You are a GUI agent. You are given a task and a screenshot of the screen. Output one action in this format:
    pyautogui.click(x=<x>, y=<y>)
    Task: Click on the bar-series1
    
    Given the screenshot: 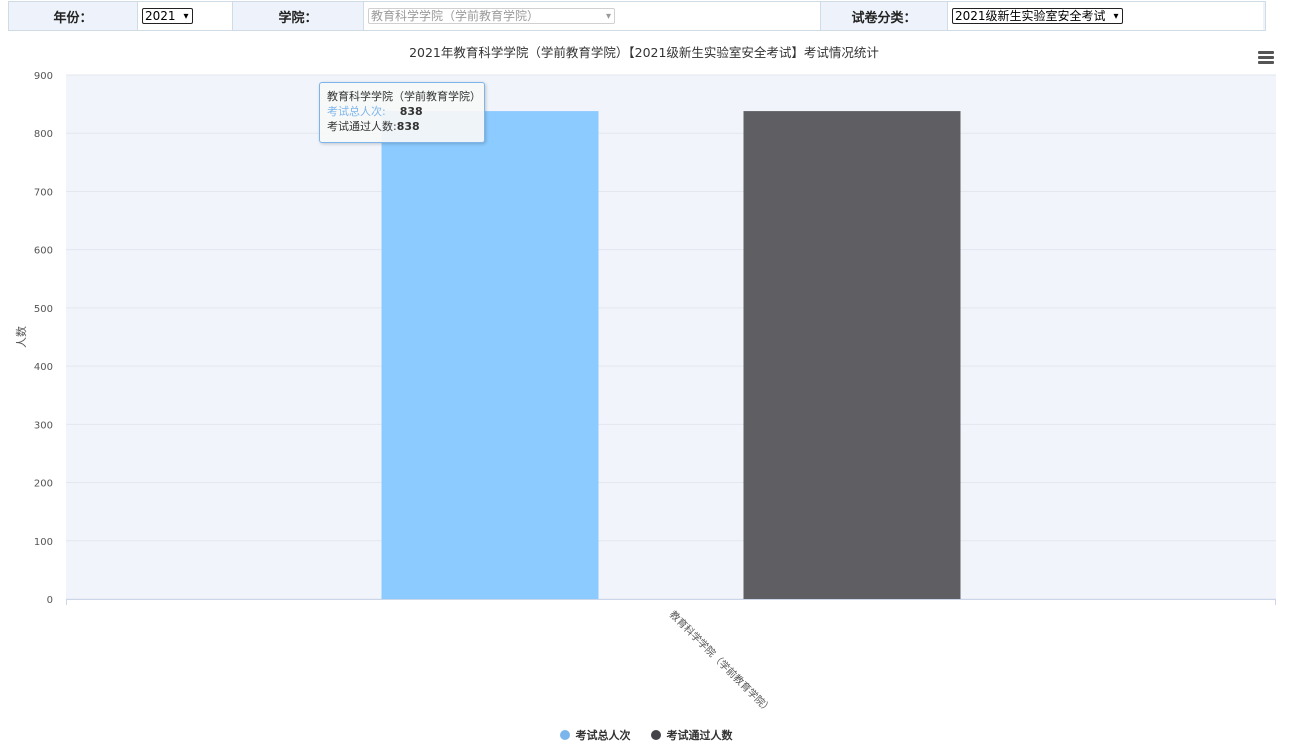 What is the action you would take?
    pyautogui.click(x=490, y=355)
    